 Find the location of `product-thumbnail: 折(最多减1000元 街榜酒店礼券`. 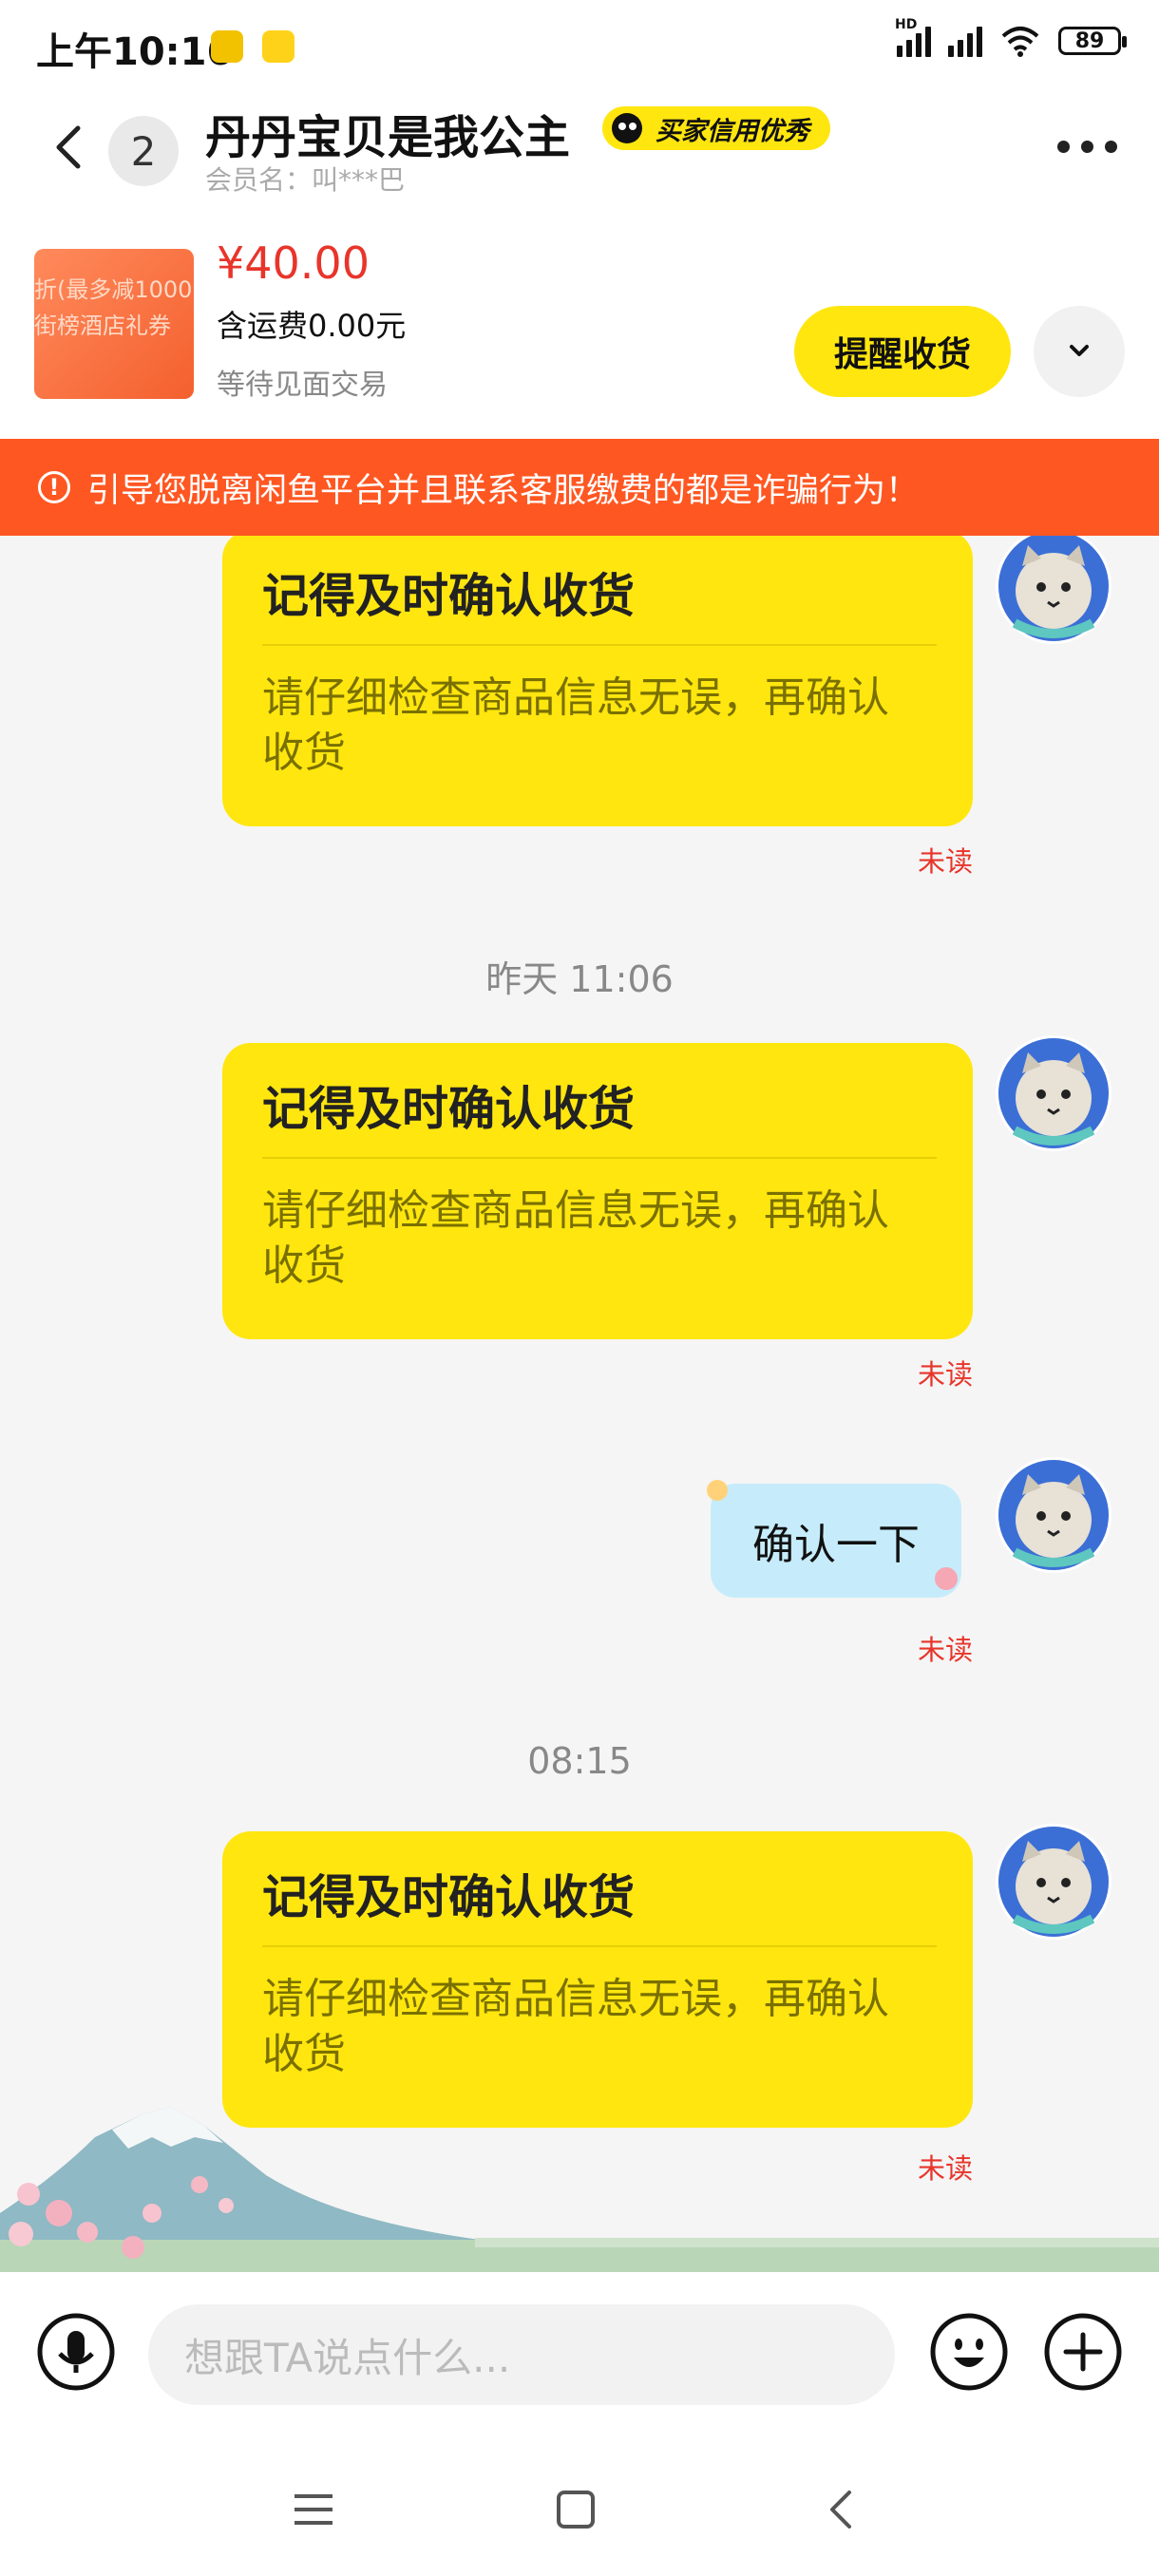

product-thumbnail: 折(最多减1000元 街榜酒店礼券 is located at coordinates (114, 324).